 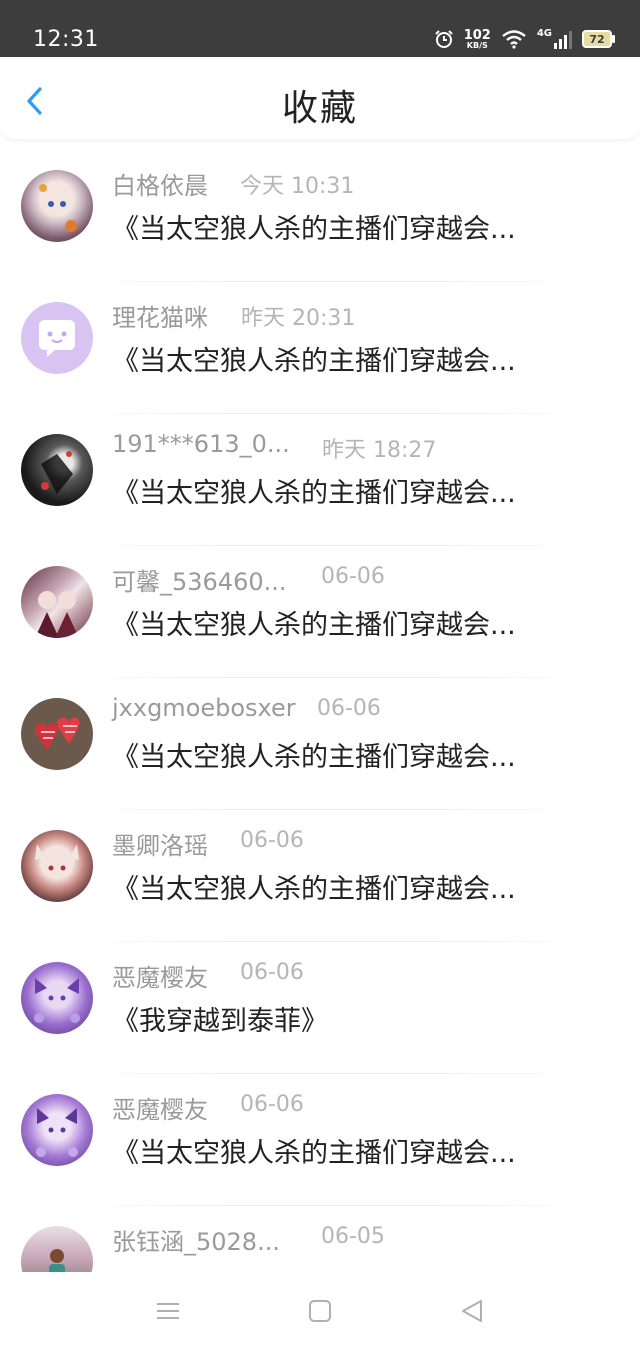 I want to click on page-title: 收藏, so click(x=319, y=108).